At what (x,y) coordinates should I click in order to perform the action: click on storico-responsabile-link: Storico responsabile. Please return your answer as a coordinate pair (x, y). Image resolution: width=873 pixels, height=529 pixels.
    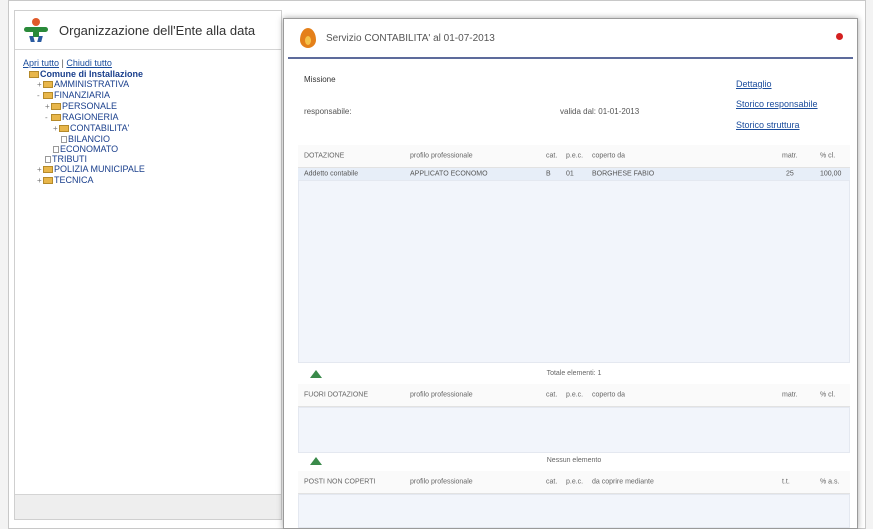
    Looking at the image, I should click on (777, 104).